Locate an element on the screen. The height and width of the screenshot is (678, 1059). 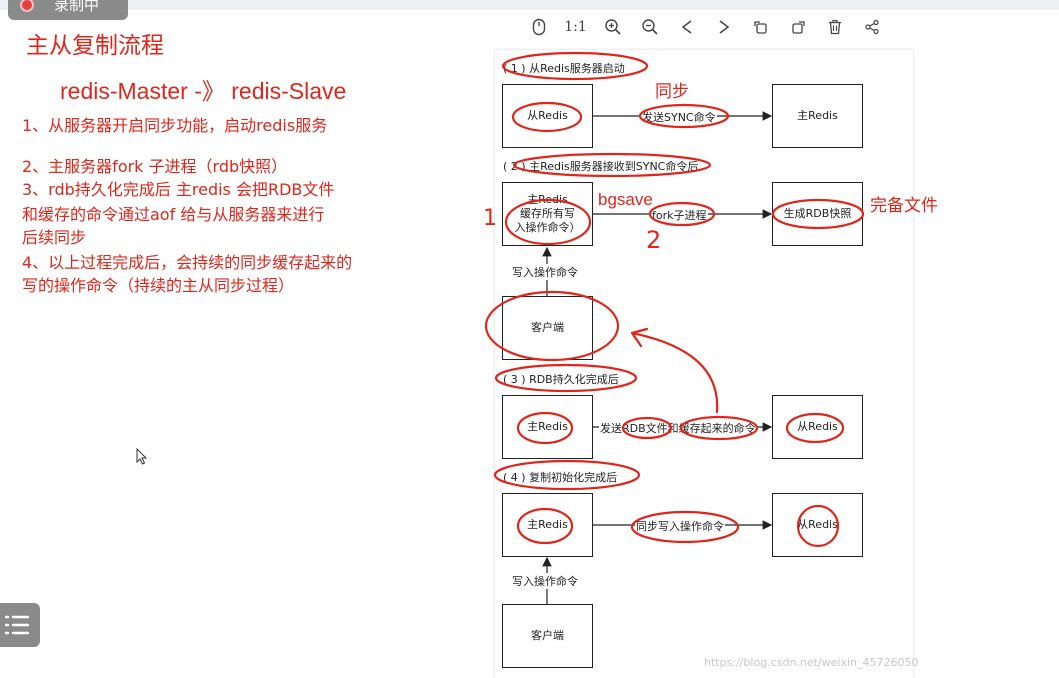
notes-line-5: 后续同步 is located at coordinates (54, 237).